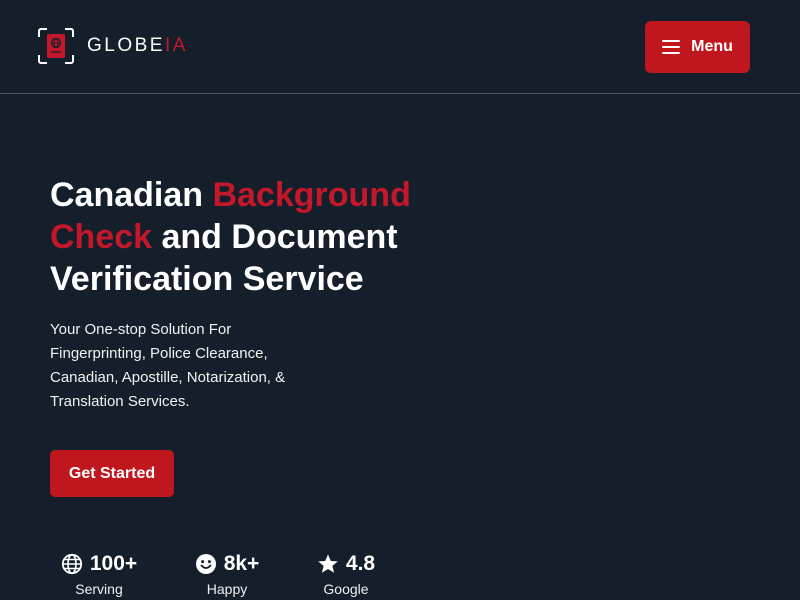  Describe the element at coordinates (56, 46) in the screenshot. I see `passport-scan-icon` at that location.